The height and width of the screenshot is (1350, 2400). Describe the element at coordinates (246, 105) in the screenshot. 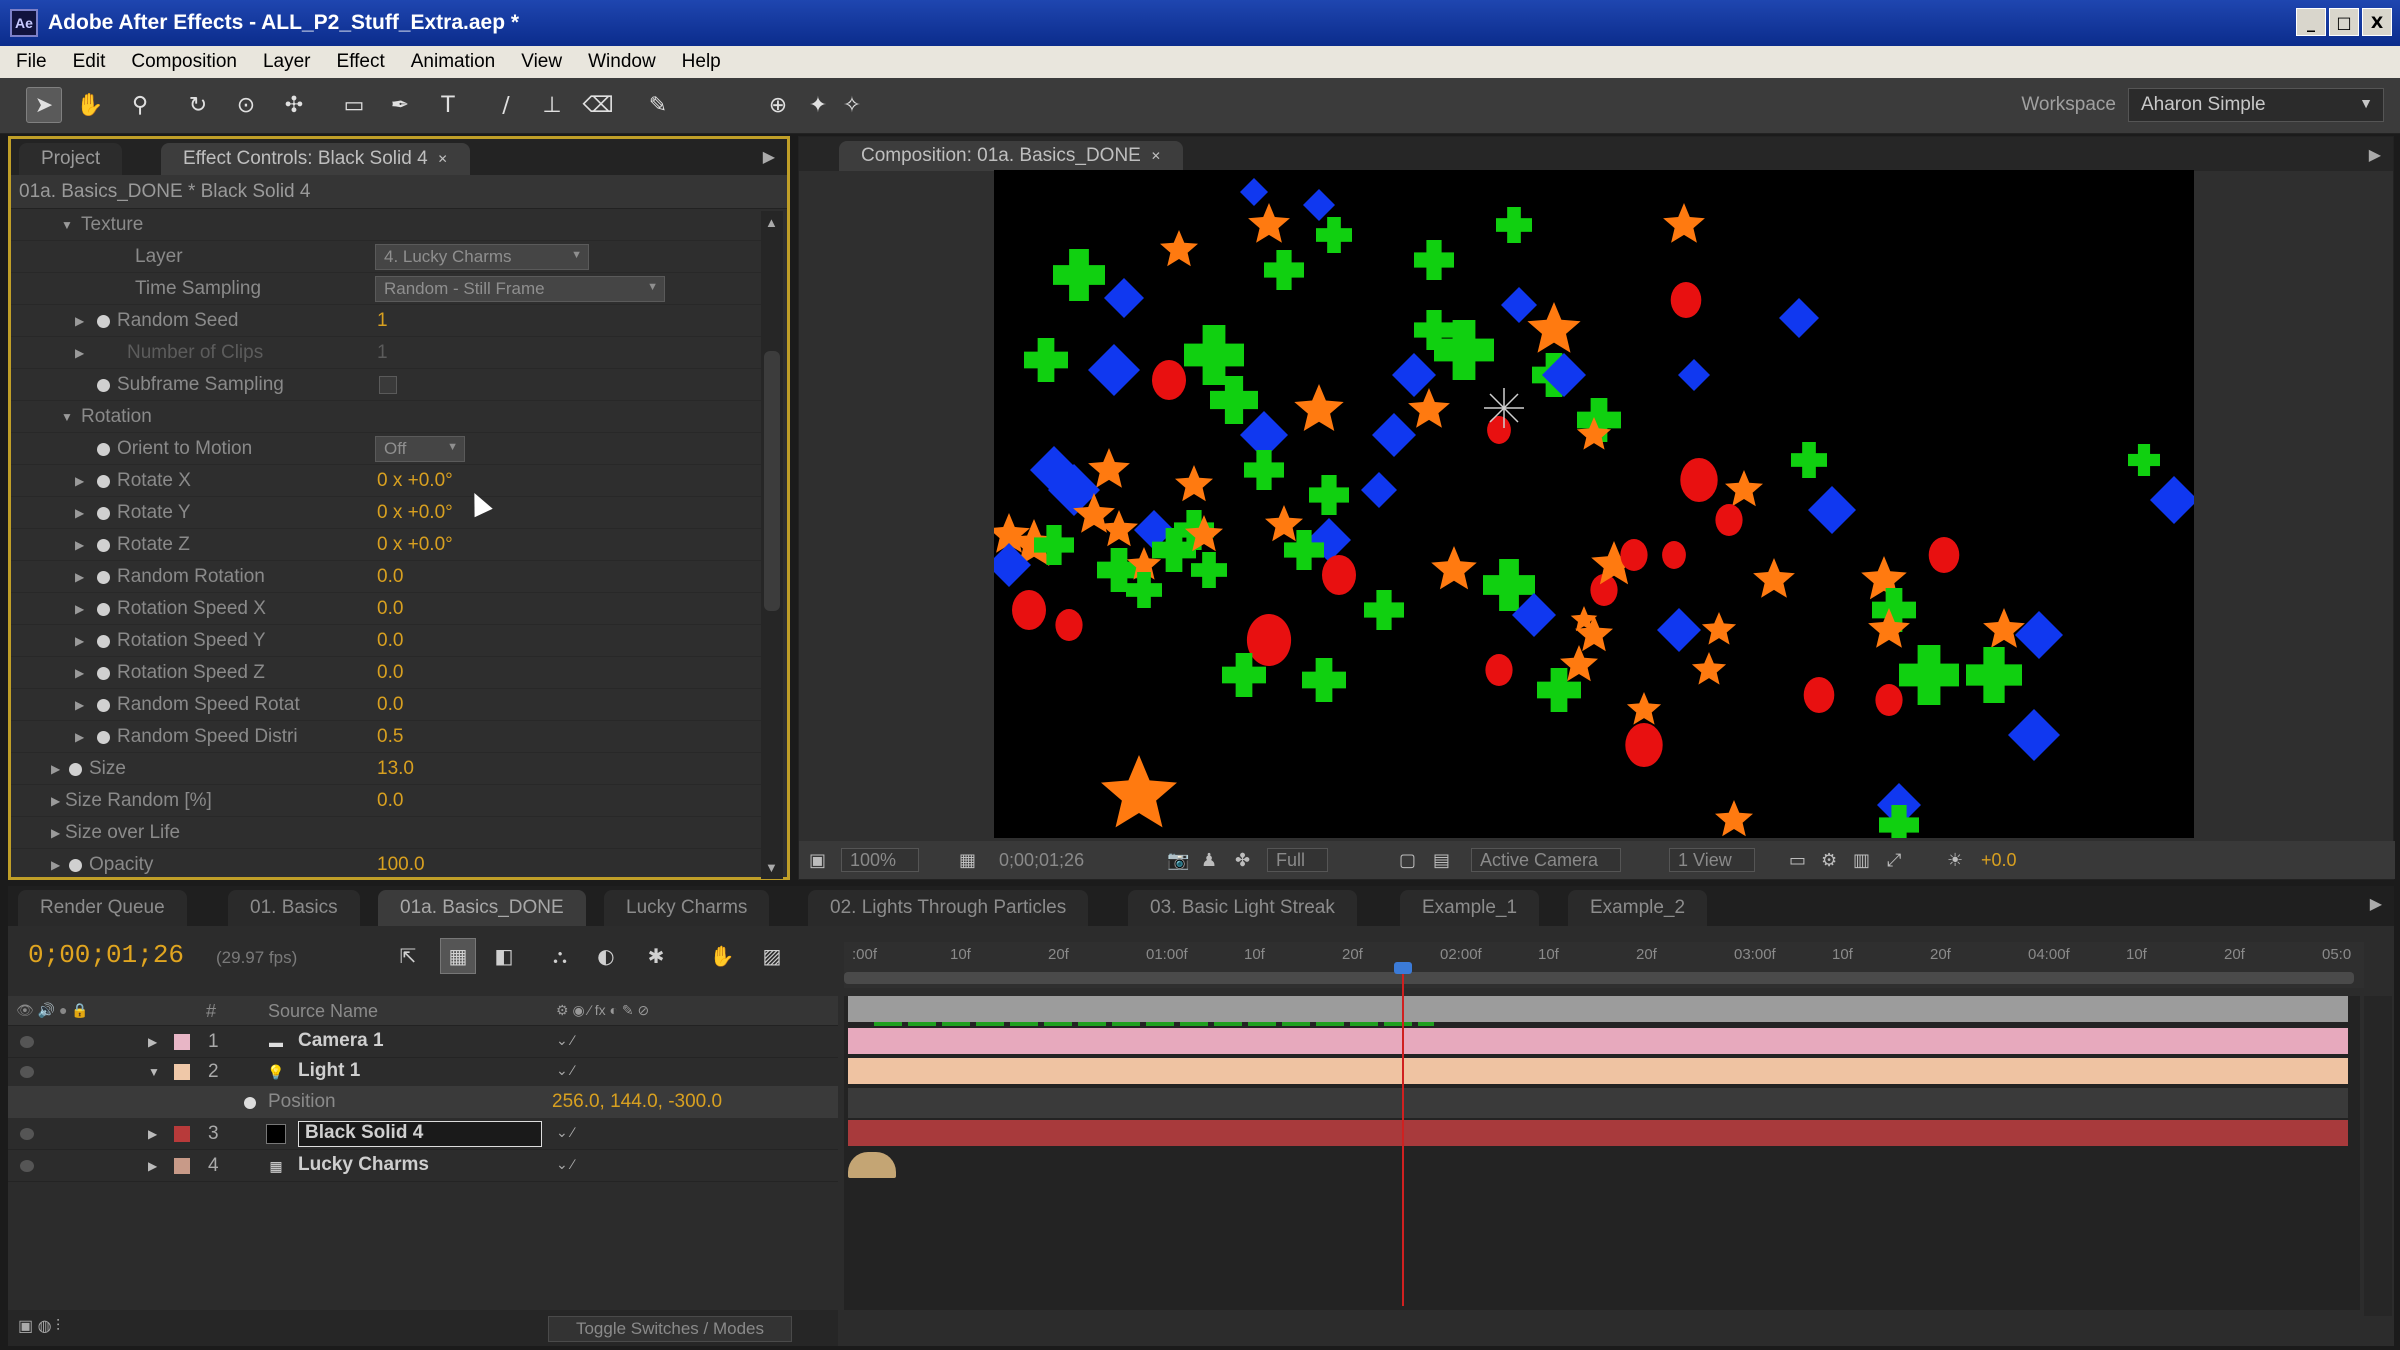

I see `orbit-camera-icon: ⊙` at that location.